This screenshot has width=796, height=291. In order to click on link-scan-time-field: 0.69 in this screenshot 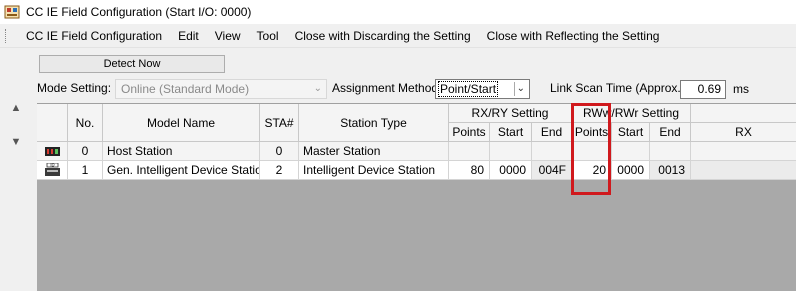, I will do `click(703, 89)`.